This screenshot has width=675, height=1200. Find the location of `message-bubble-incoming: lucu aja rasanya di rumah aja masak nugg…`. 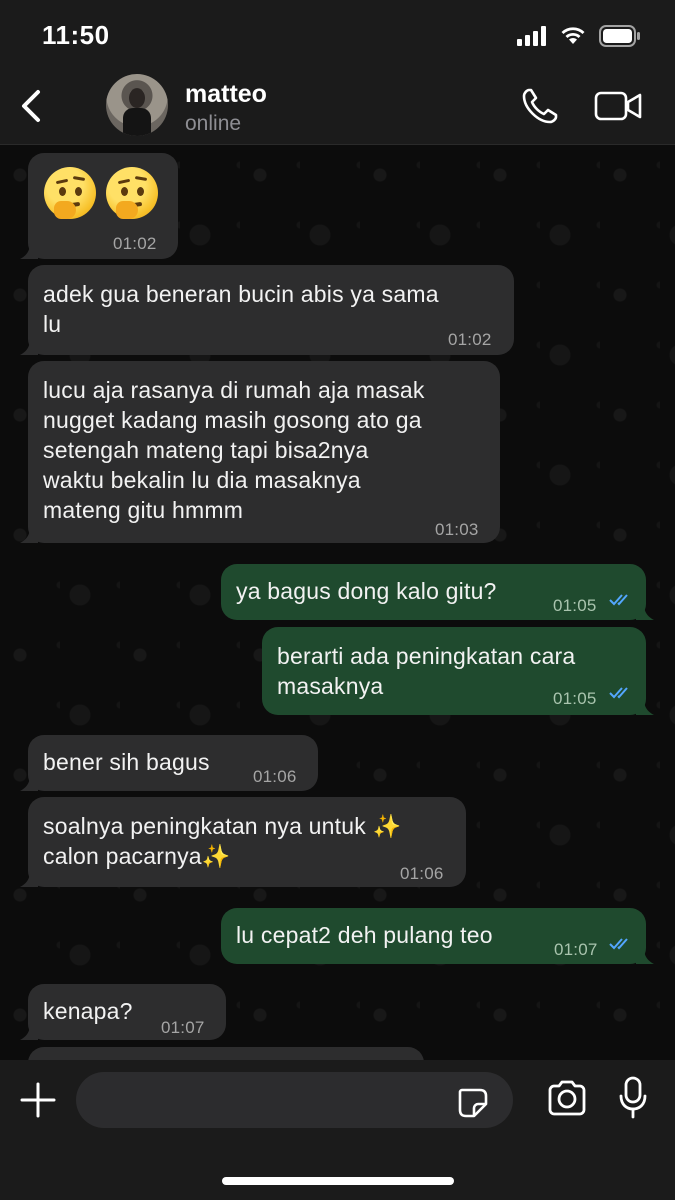

message-bubble-incoming: lucu aja rasanya di rumah aja masak nugg… is located at coordinates (260, 452).